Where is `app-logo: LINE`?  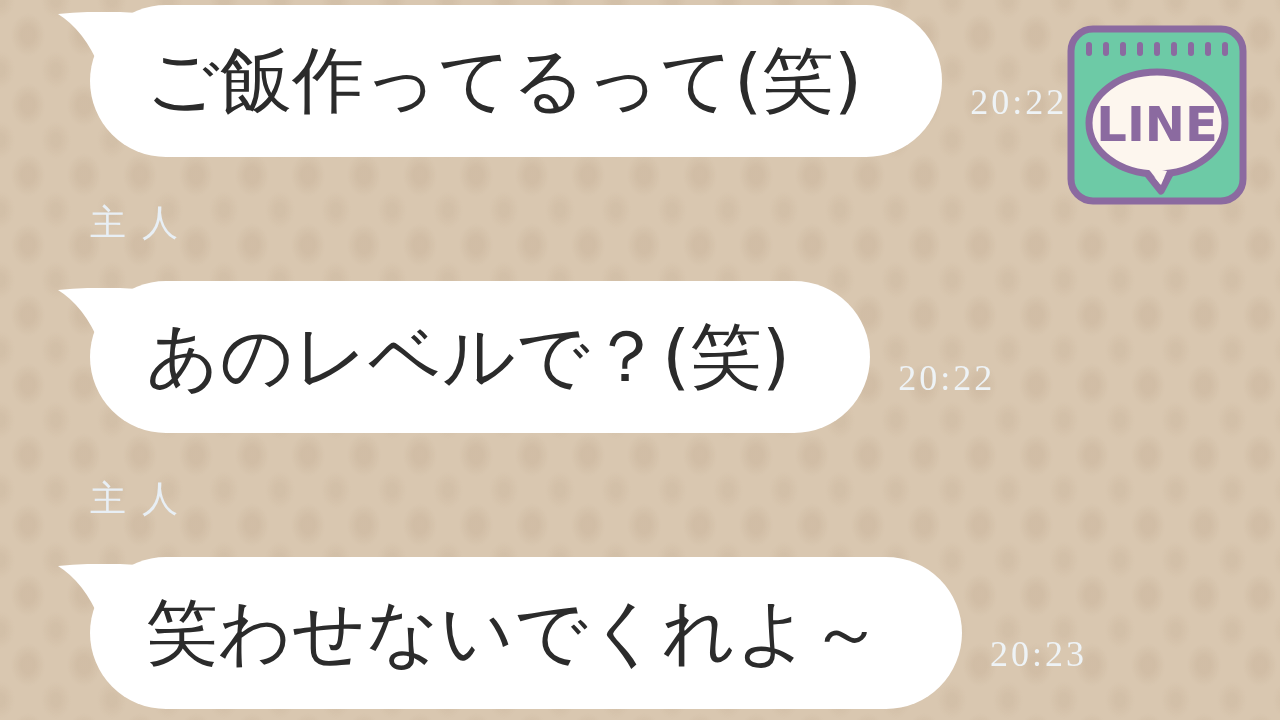 app-logo: LINE is located at coordinates (1157, 115).